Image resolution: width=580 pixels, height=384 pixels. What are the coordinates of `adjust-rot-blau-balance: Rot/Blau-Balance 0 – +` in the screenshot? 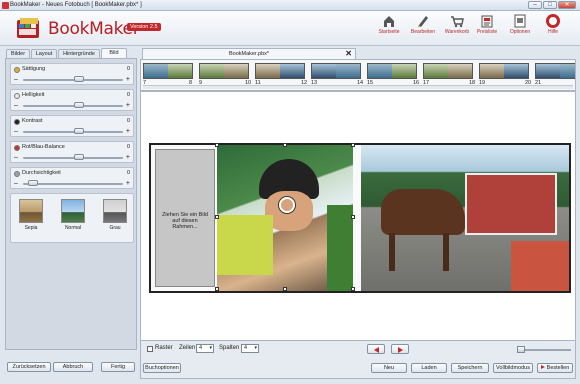 It's located at (72, 152).